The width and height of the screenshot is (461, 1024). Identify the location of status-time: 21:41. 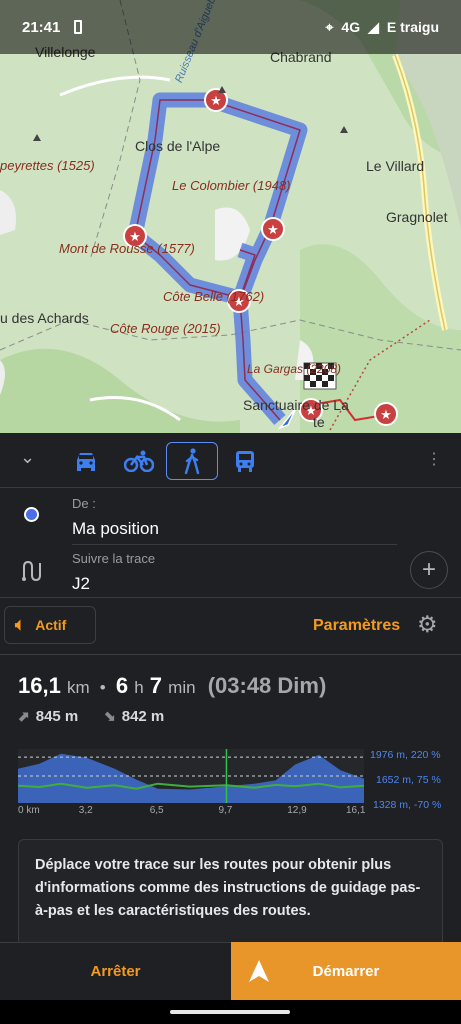
(41, 27).